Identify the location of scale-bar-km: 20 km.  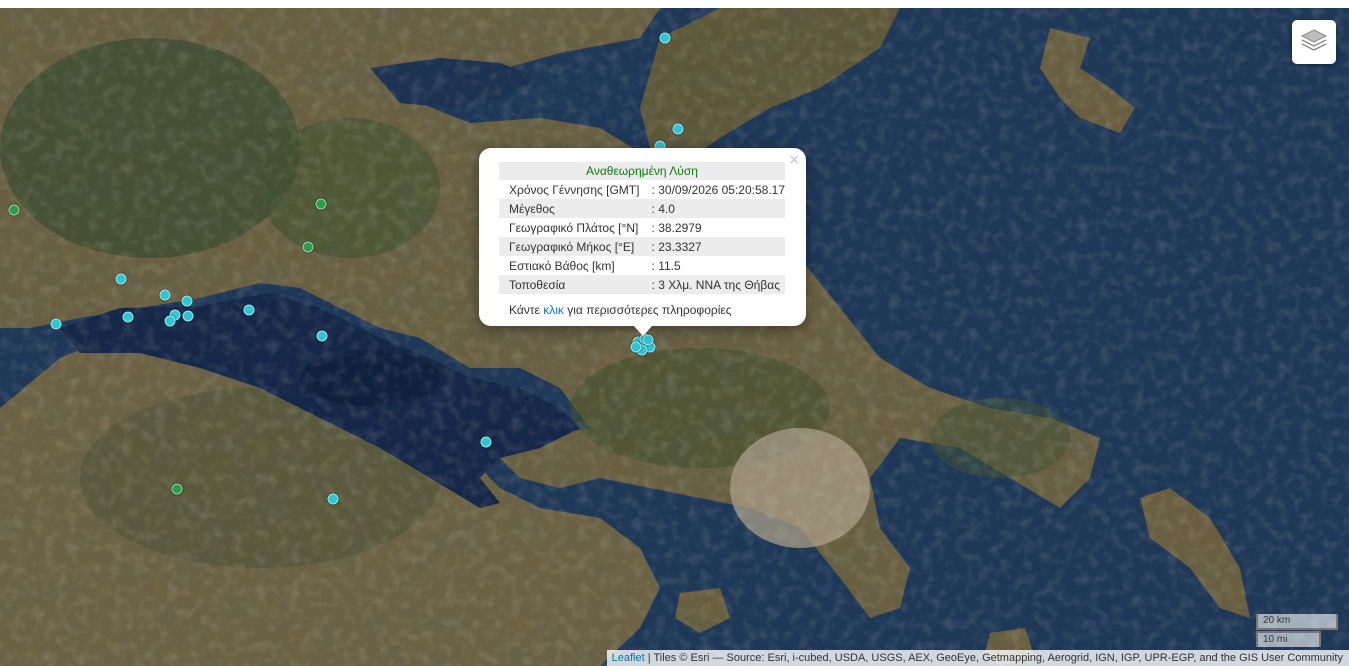
(1297, 622).